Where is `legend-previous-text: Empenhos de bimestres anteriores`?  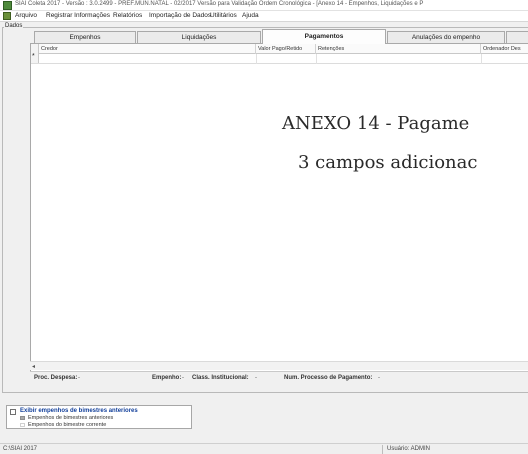 legend-previous-text: Empenhos de bimestres anteriores is located at coordinates (71, 418).